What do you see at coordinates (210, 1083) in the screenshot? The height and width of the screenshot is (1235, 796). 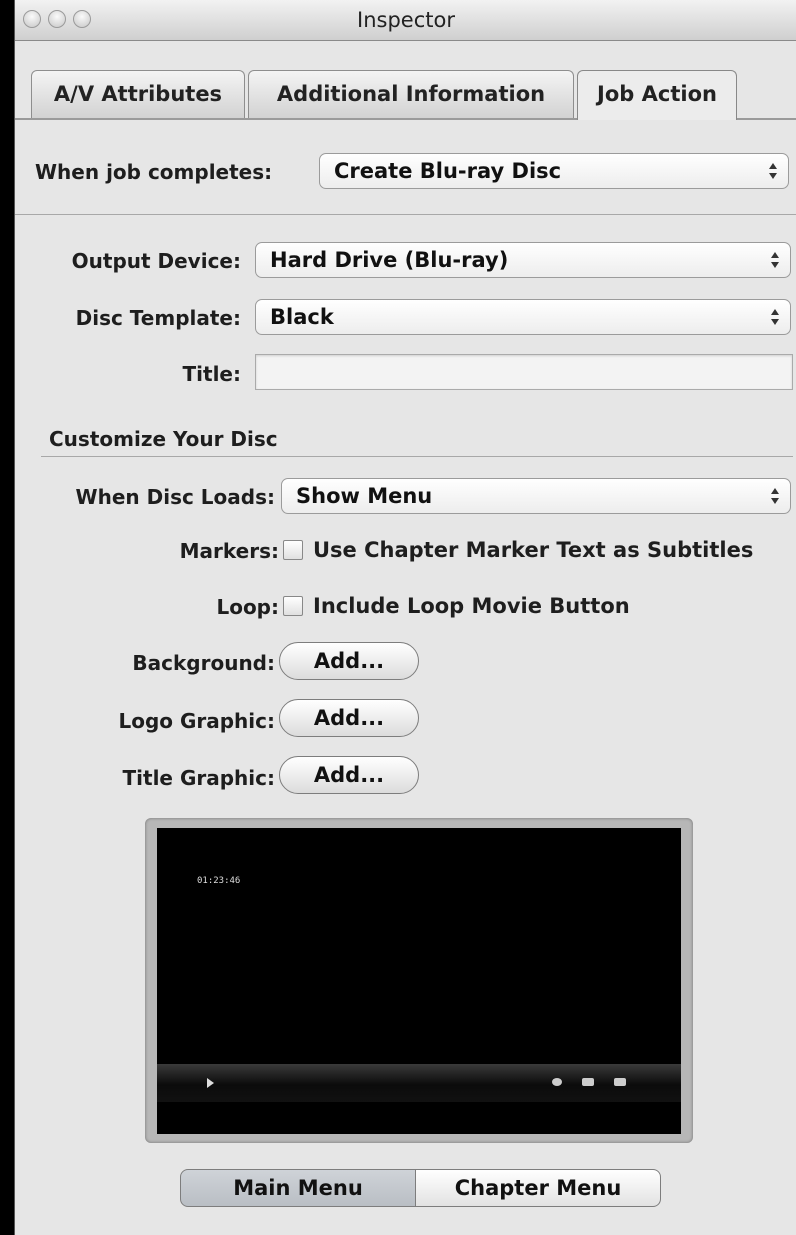 I see `play-icon` at bounding box center [210, 1083].